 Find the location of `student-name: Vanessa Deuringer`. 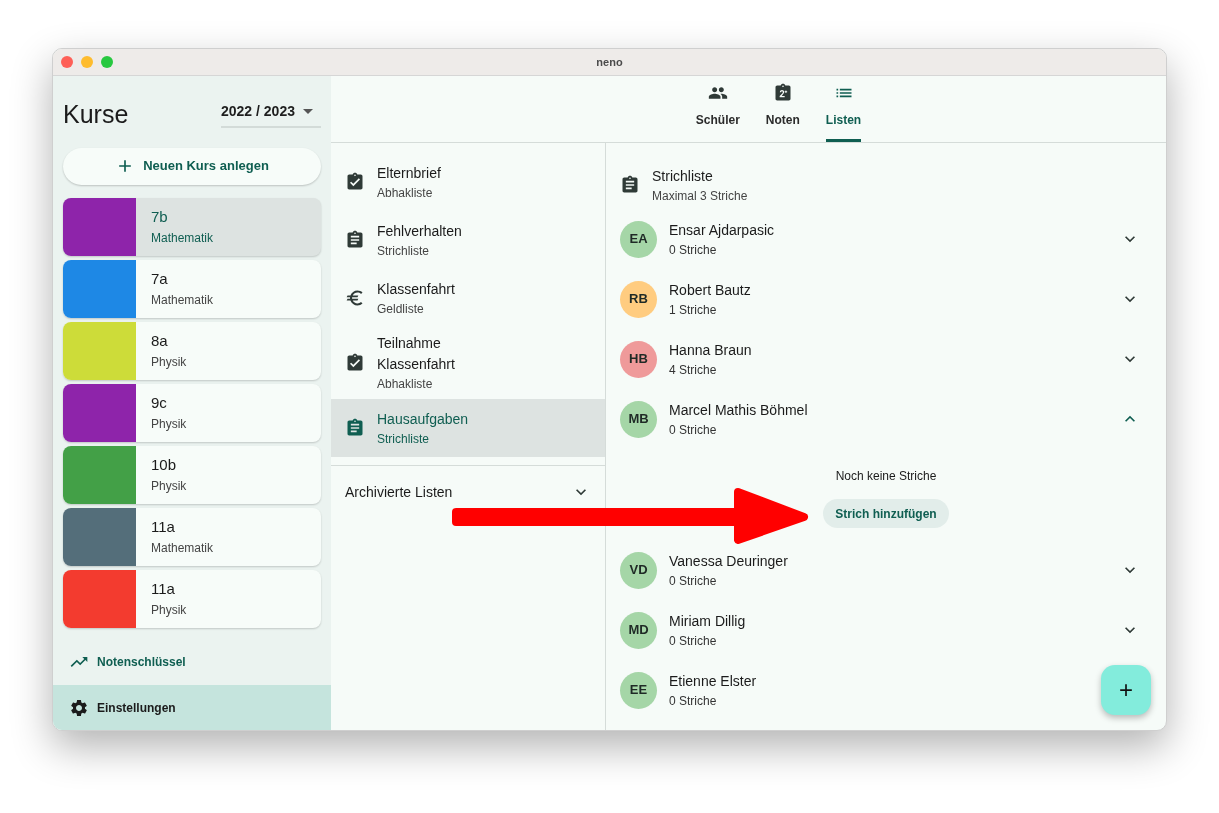

student-name: Vanessa Deuringer is located at coordinates (728, 561).